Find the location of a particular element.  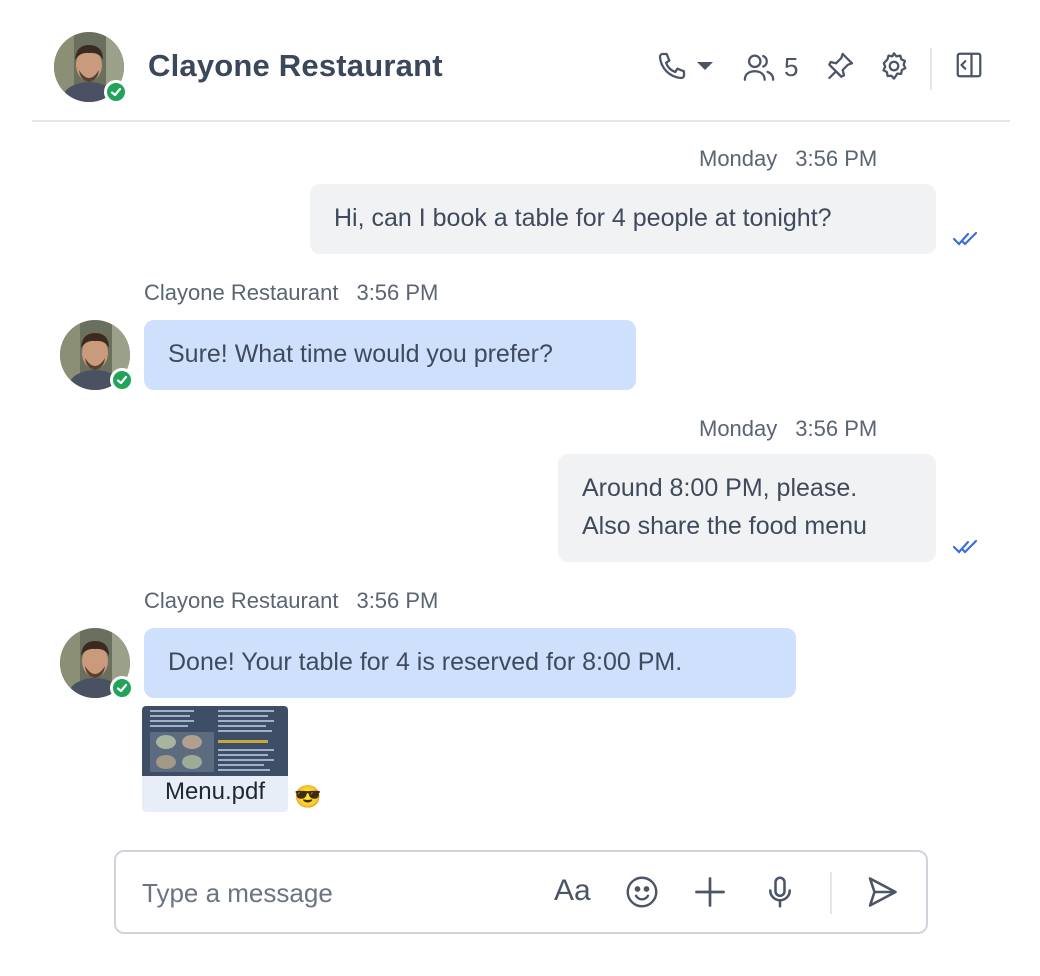

phone-icon is located at coordinates (672, 66).